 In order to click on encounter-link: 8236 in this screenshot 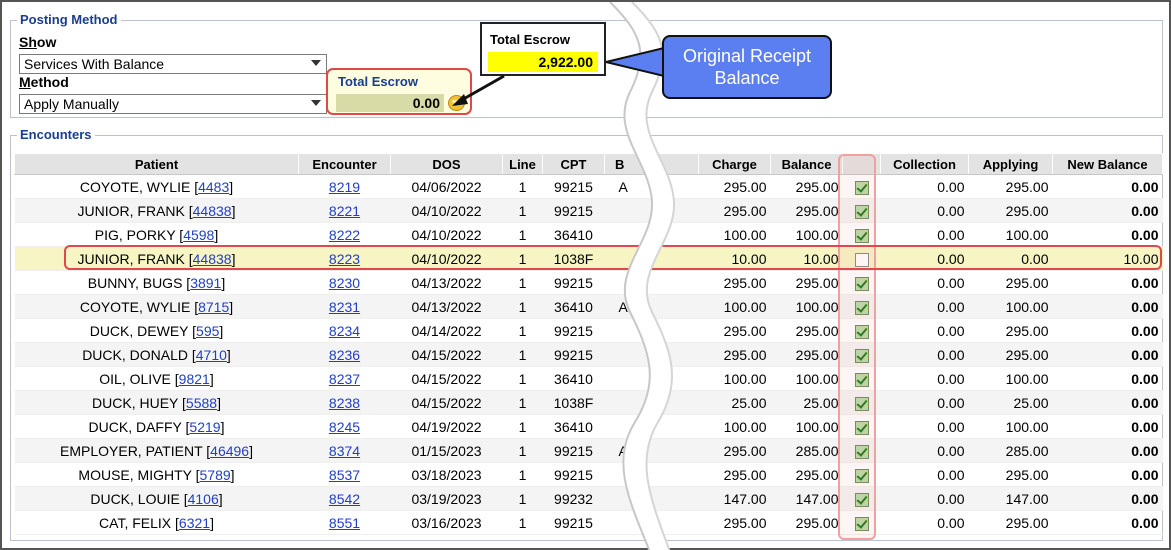, I will do `click(344, 355)`.